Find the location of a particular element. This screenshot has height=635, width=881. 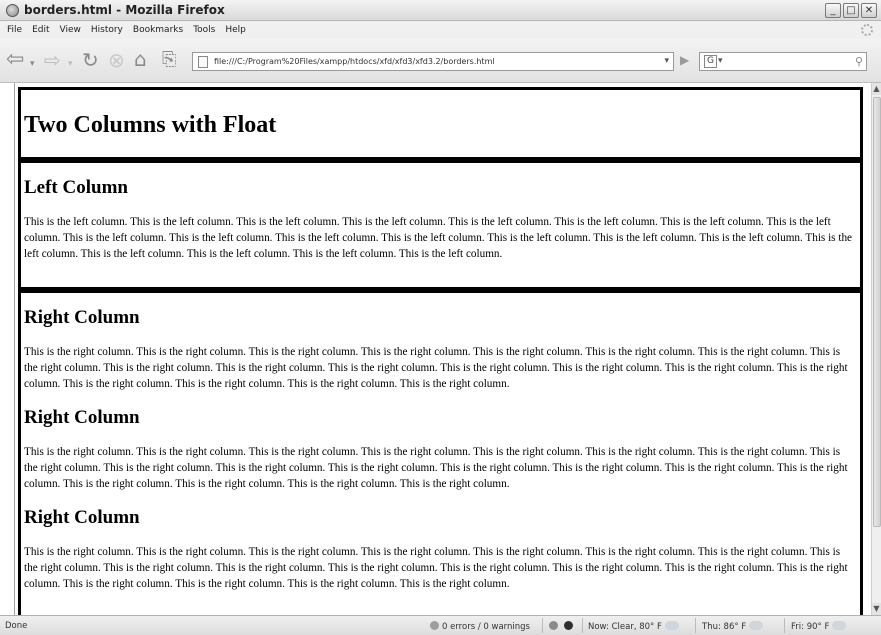

go-arrow-icon: ▶ is located at coordinates (684, 60).